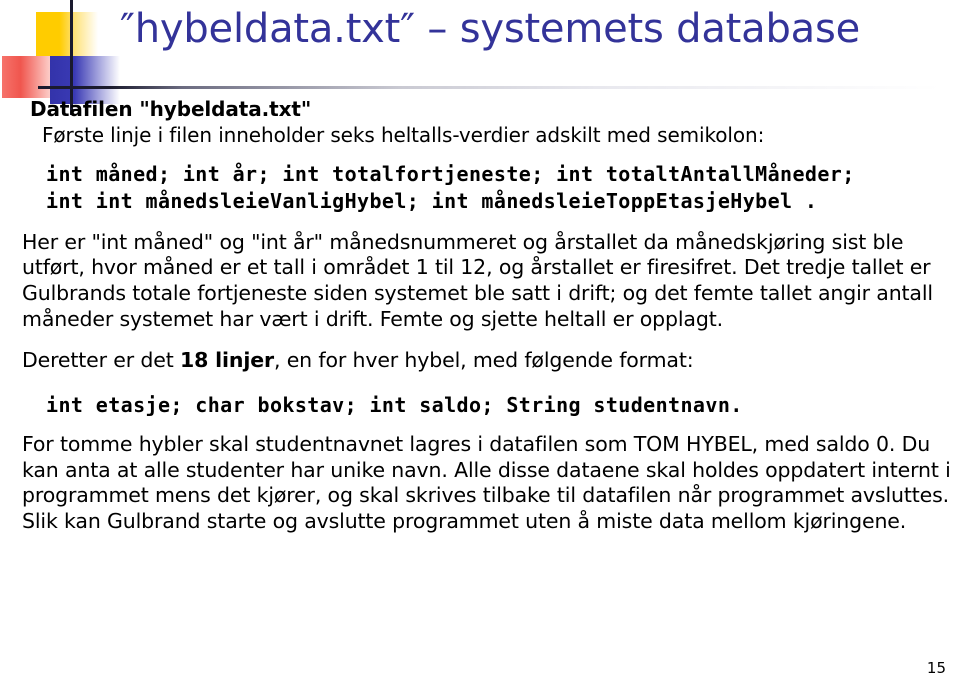  I want to click on lead-heading: Datafilen "hybeldata.txt", so click(171, 109).